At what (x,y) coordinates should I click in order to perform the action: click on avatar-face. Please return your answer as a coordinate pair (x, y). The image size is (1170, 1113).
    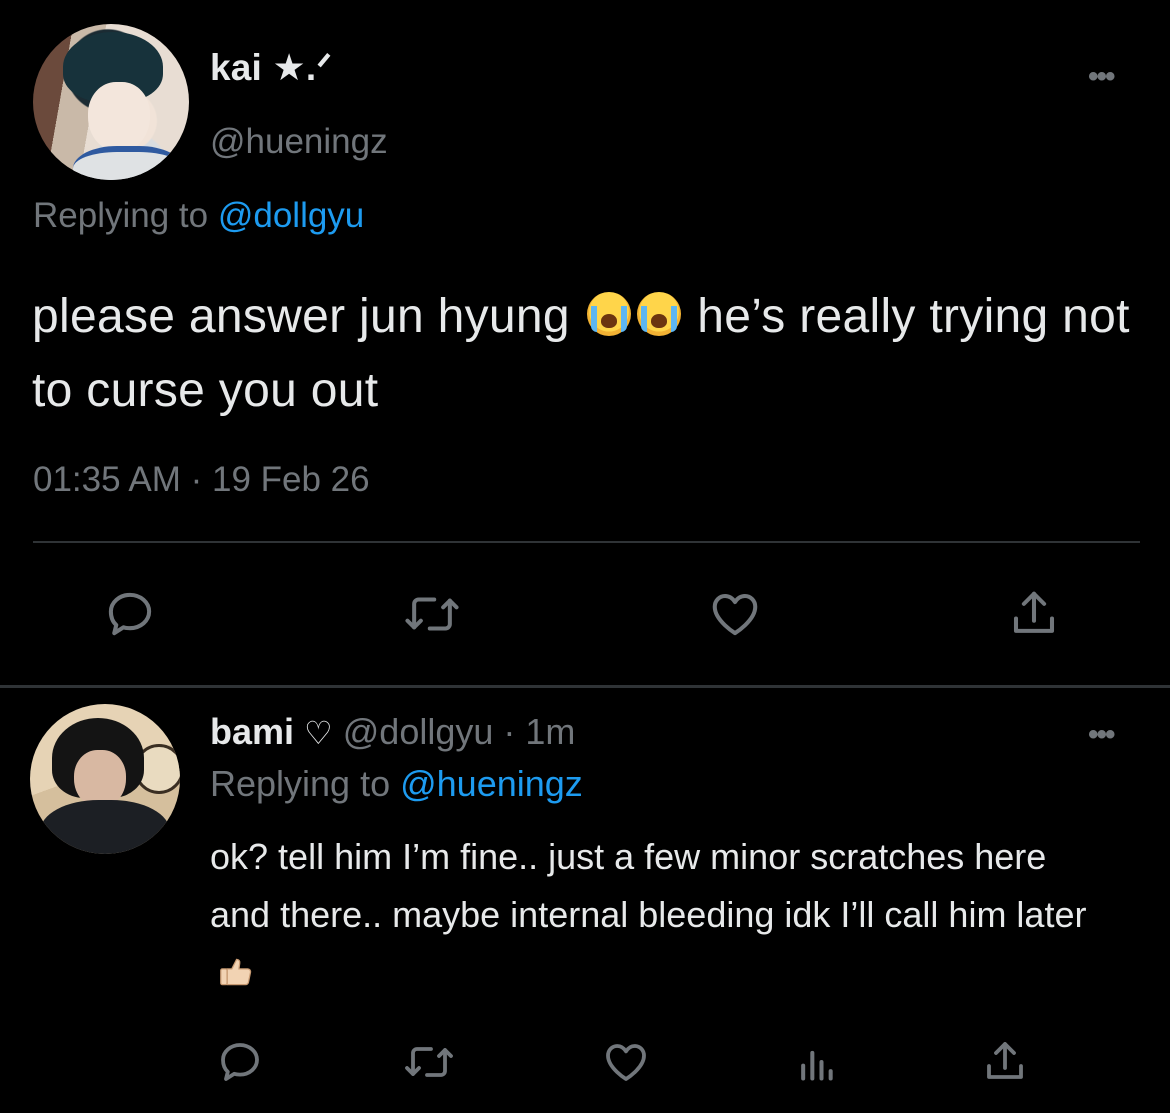
    Looking at the image, I should click on (119, 117).